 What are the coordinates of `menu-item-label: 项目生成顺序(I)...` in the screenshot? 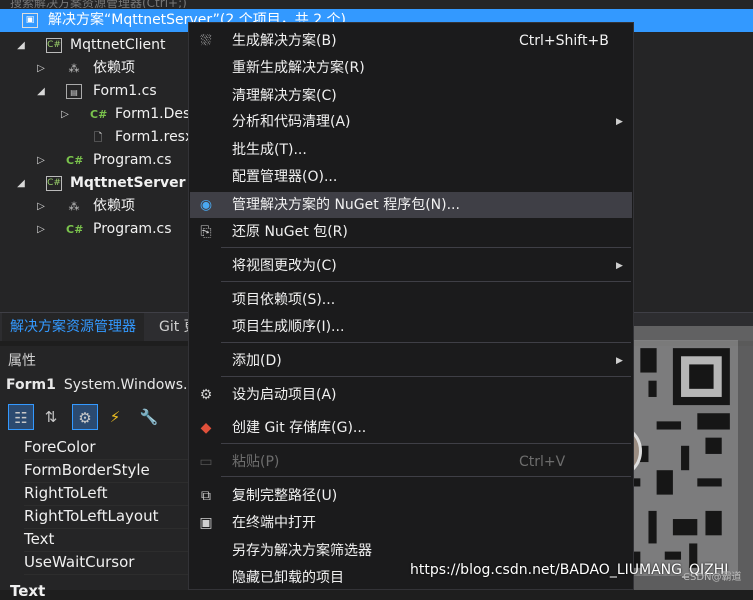 It's located at (288, 327).